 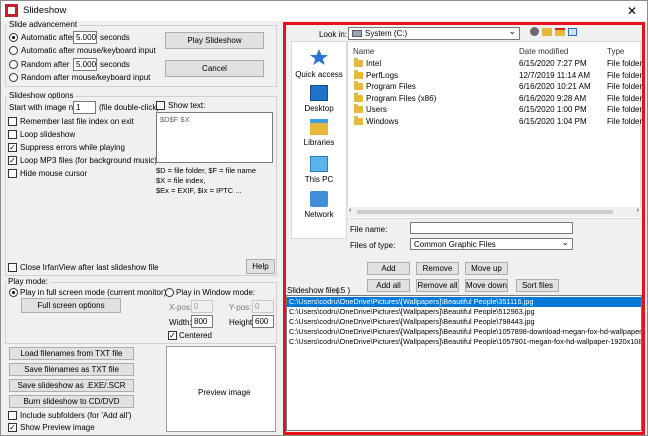 What do you see at coordinates (543, 51) in the screenshot?
I see `column-date: Date modified` at bounding box center [543, 51].